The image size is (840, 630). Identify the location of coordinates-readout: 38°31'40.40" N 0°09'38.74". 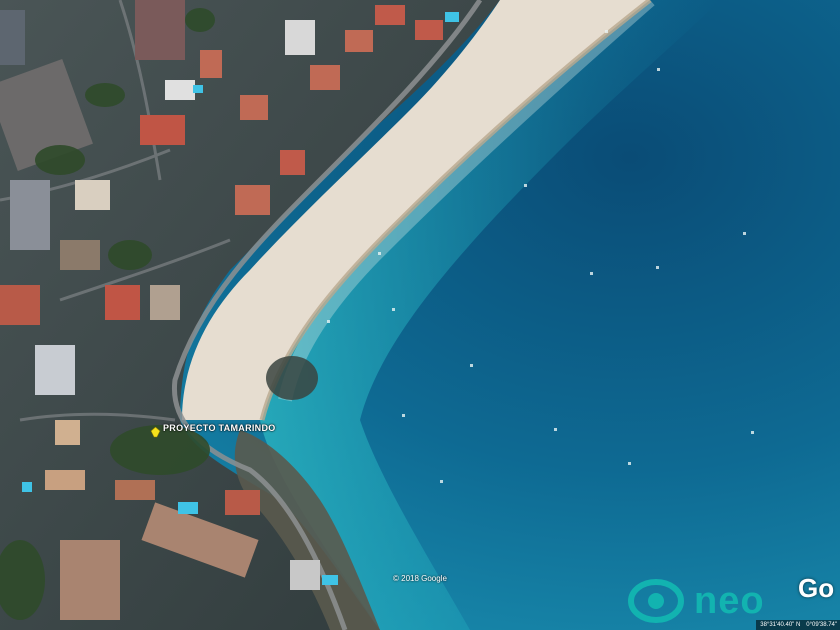
(798, 625).